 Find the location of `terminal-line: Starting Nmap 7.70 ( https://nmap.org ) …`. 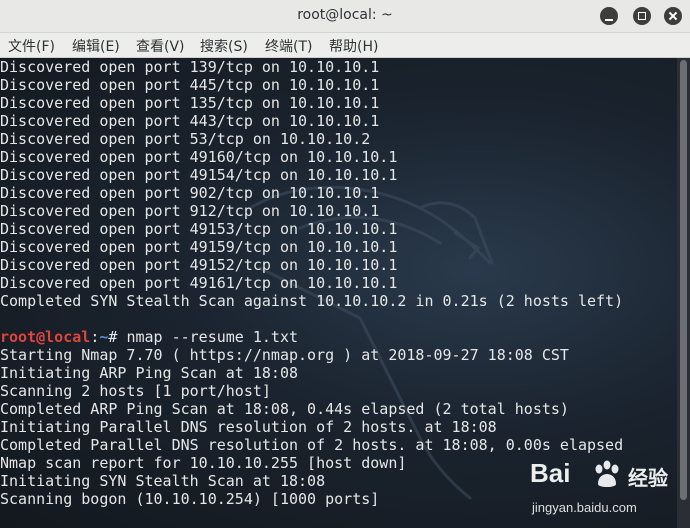

terminal-line: Starting Nmap 7.70 ( https://nmap.org ) … is located at coordinates (284, 355).